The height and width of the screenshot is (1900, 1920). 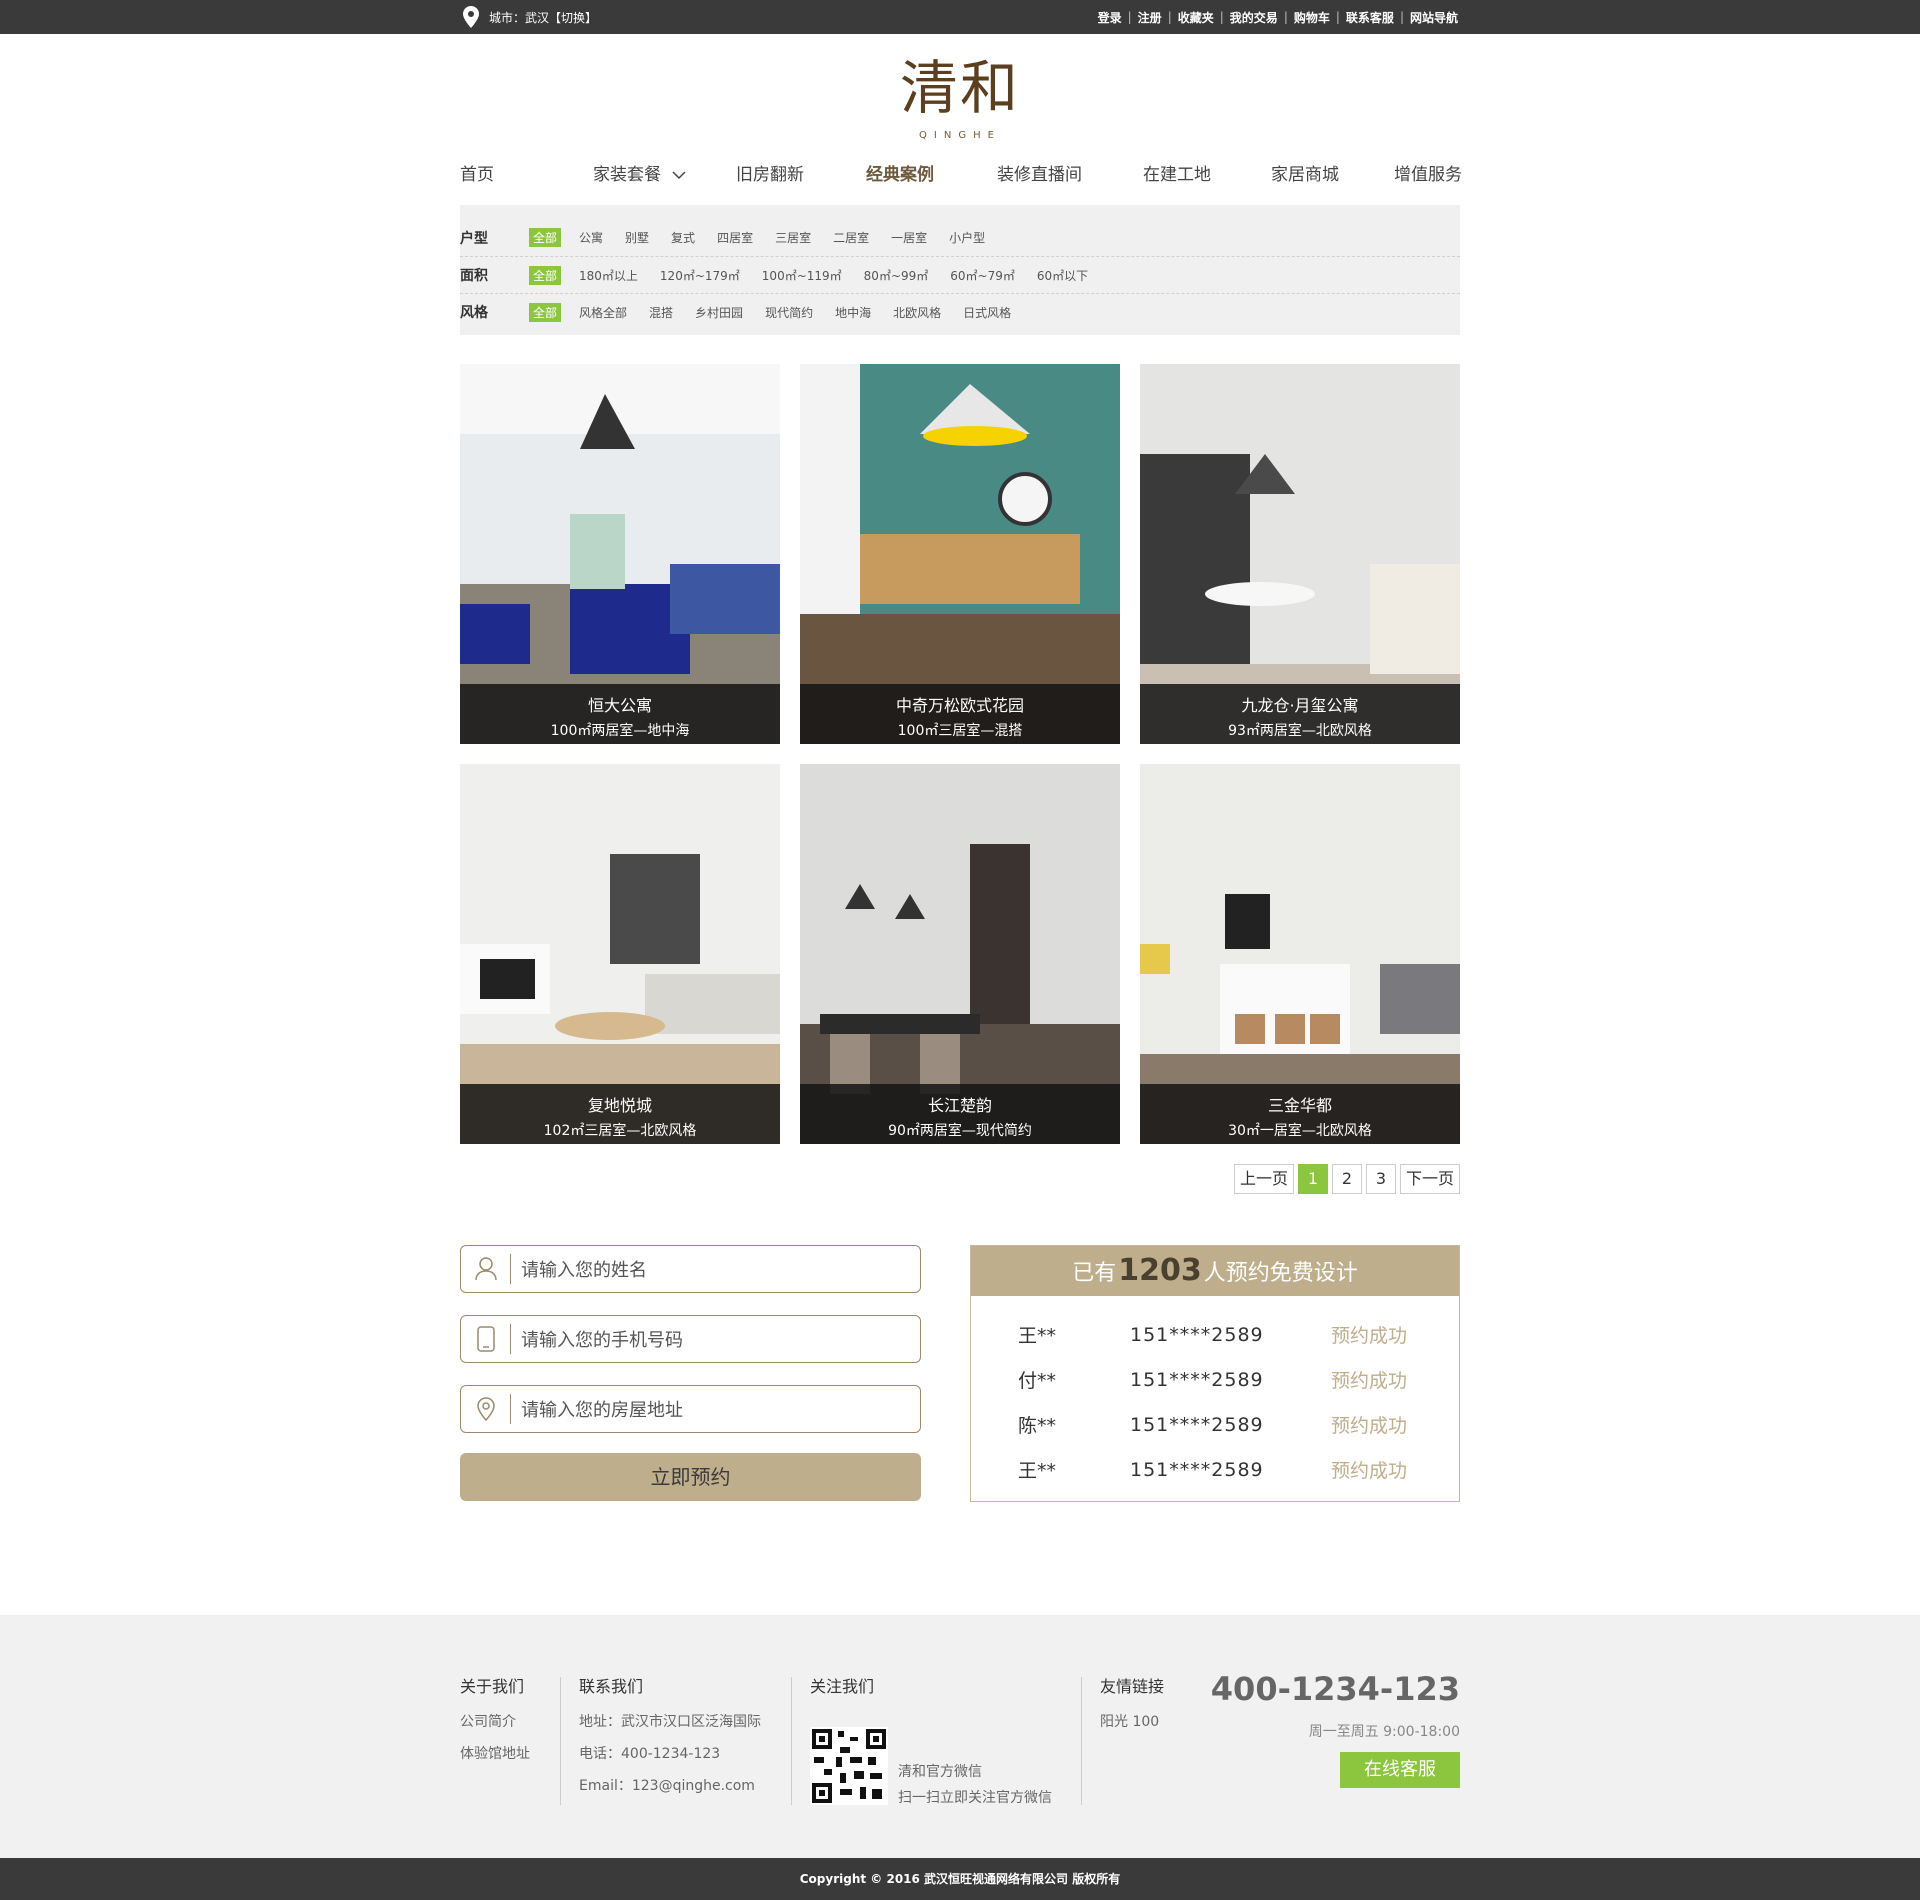 I want to click on footer-link: 体验馆地址, so click(x=495, y=1753).